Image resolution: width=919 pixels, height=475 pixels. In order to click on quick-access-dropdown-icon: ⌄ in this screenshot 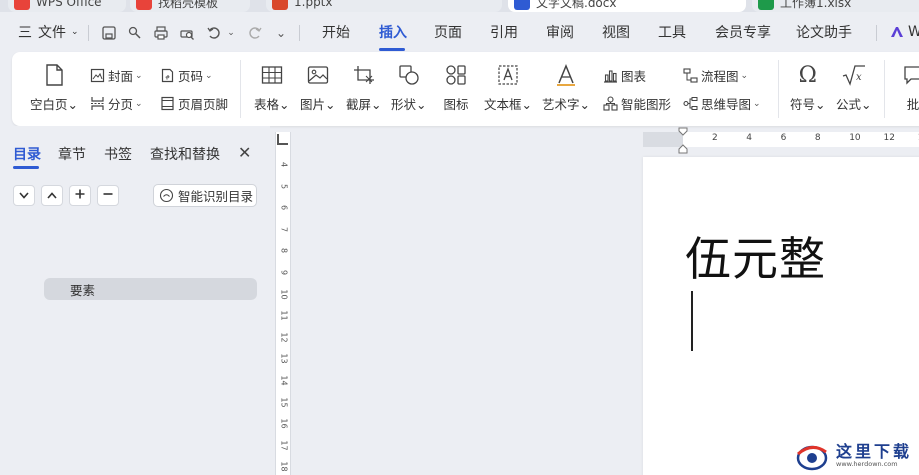, I will do `click(281, 33)`.